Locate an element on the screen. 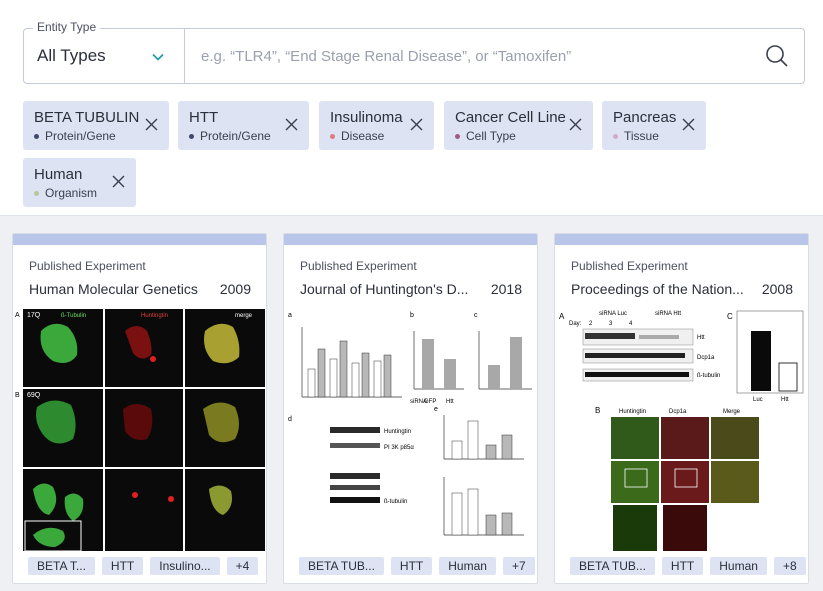 The width and height of the screenshot is (823, 591). lane-label-sirna-luc: siRNA Luc is located at coordinates (613, 314).